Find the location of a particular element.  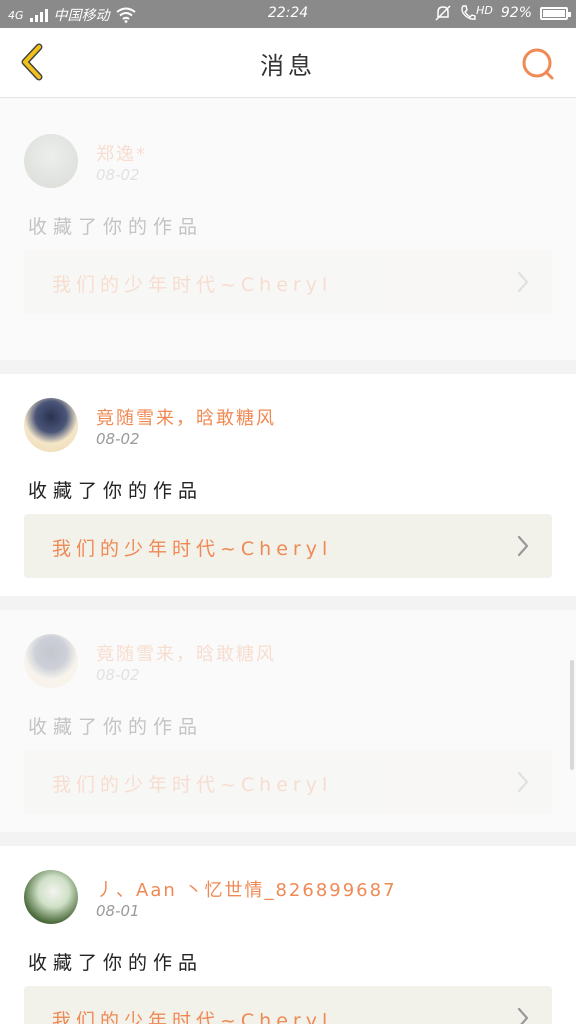

status-right: HD 92% is located at coordinates (502, 12).